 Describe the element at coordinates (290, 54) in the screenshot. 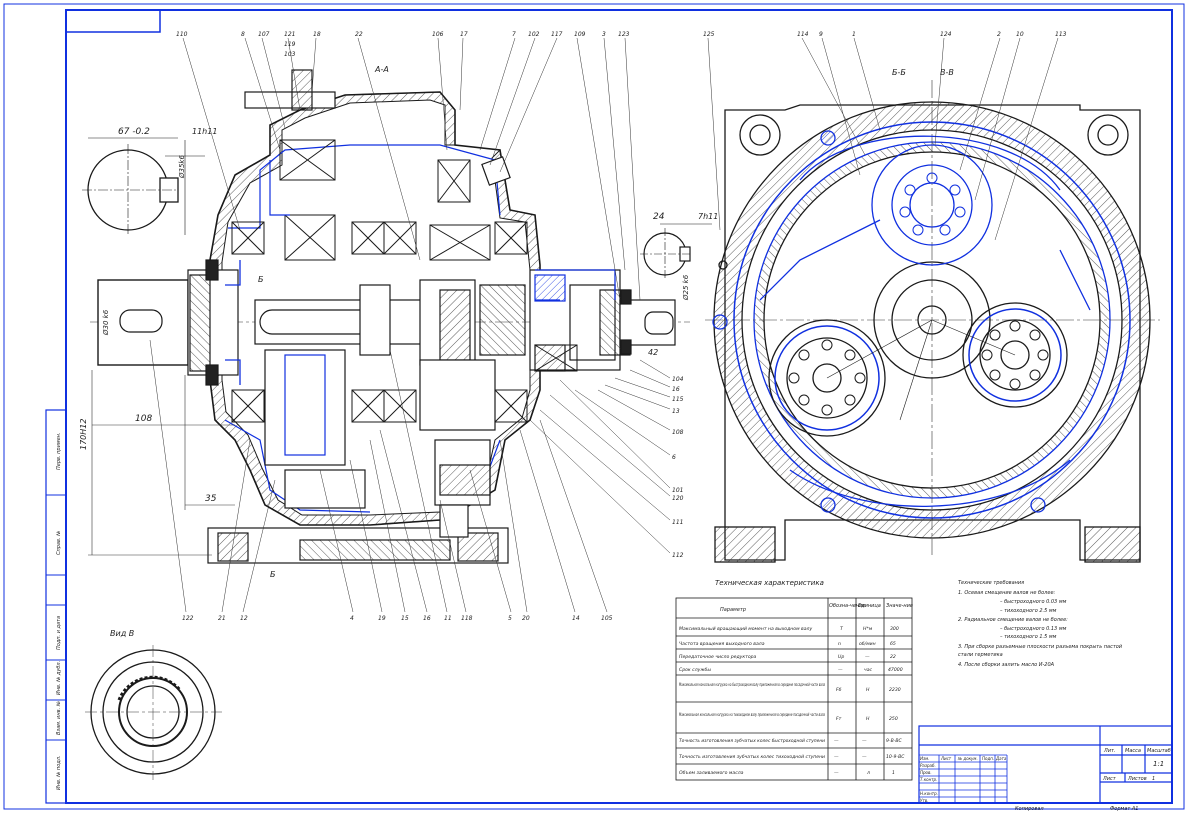

I see `leader-103: 103` at that location.